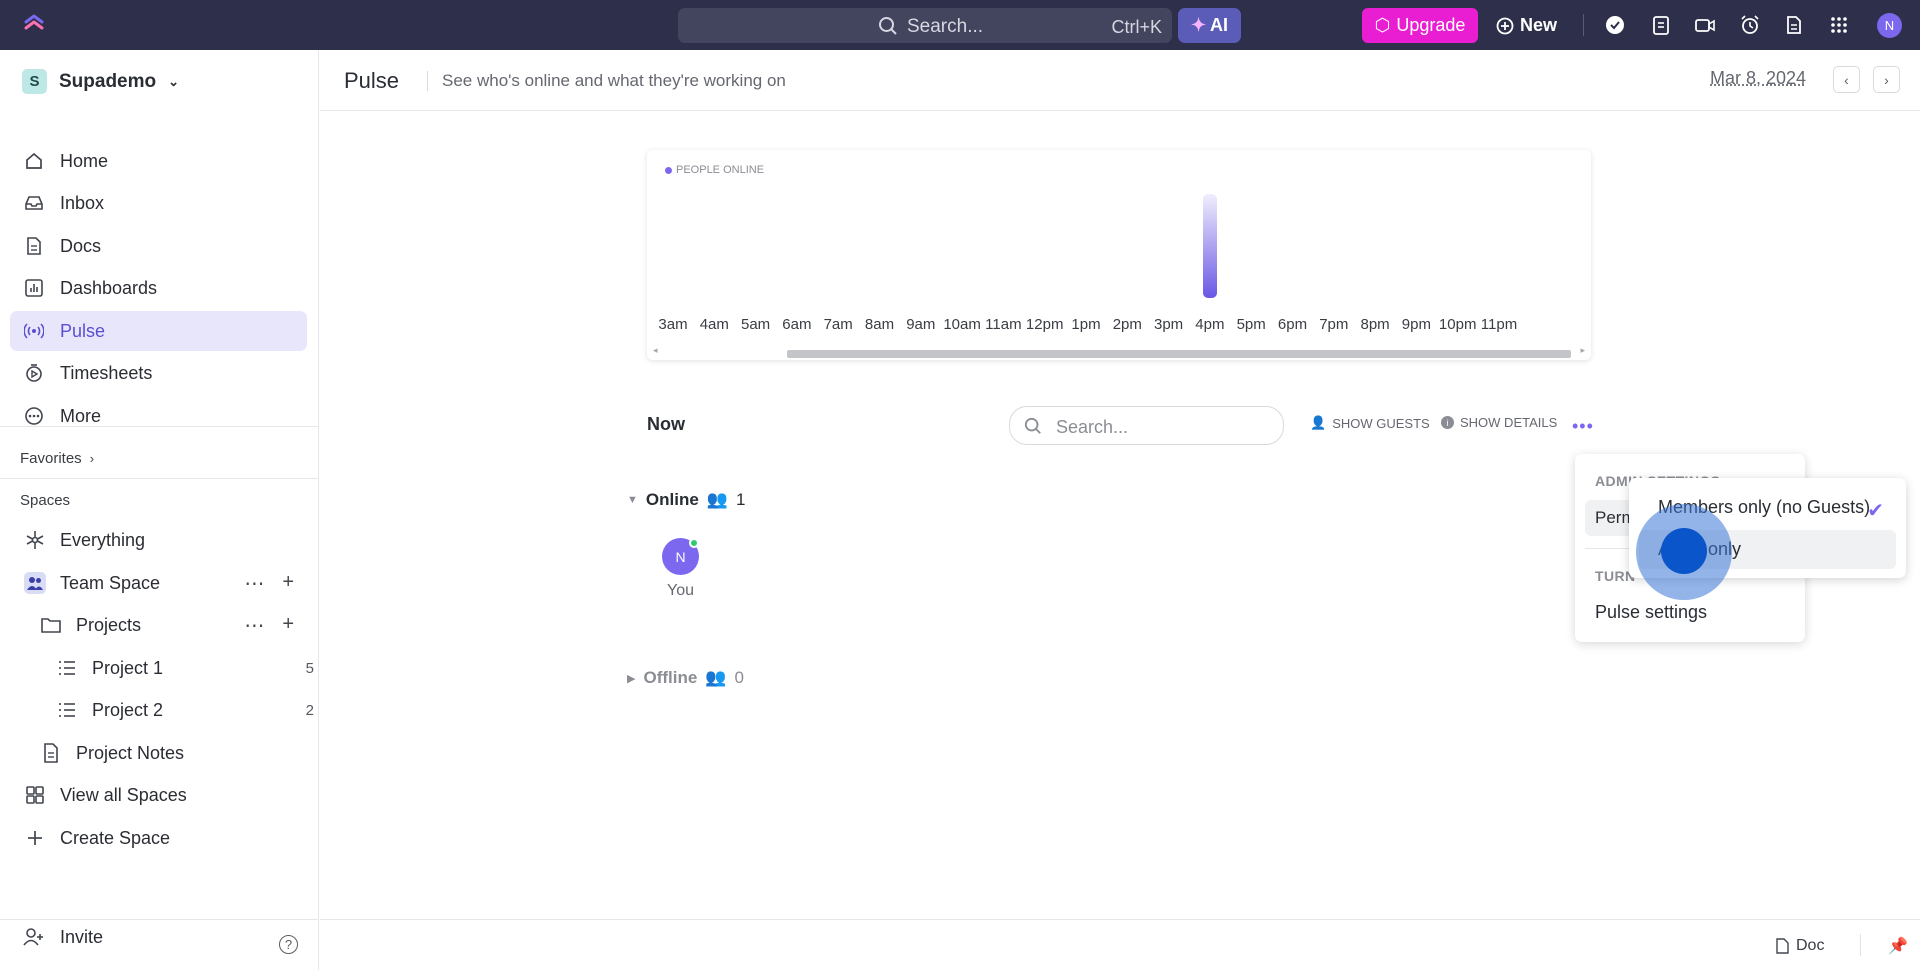 The width and height of the screenshot is (1920, 970). What do you see at coordinates (1583, 426) in the screenshot?
I see `more-options-icon: •••` at bounding box center [1583, 426].